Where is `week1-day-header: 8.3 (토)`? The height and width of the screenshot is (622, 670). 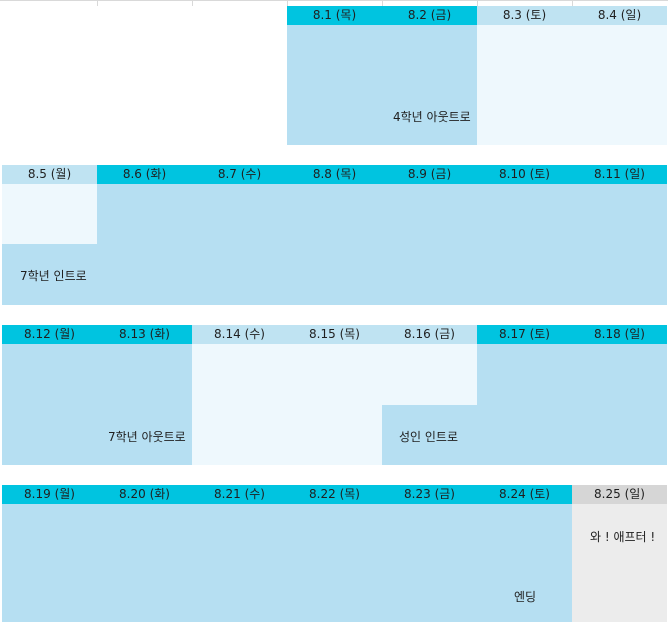
week1-day-header: 8.3 (토) is located at coordinates (524, 15).